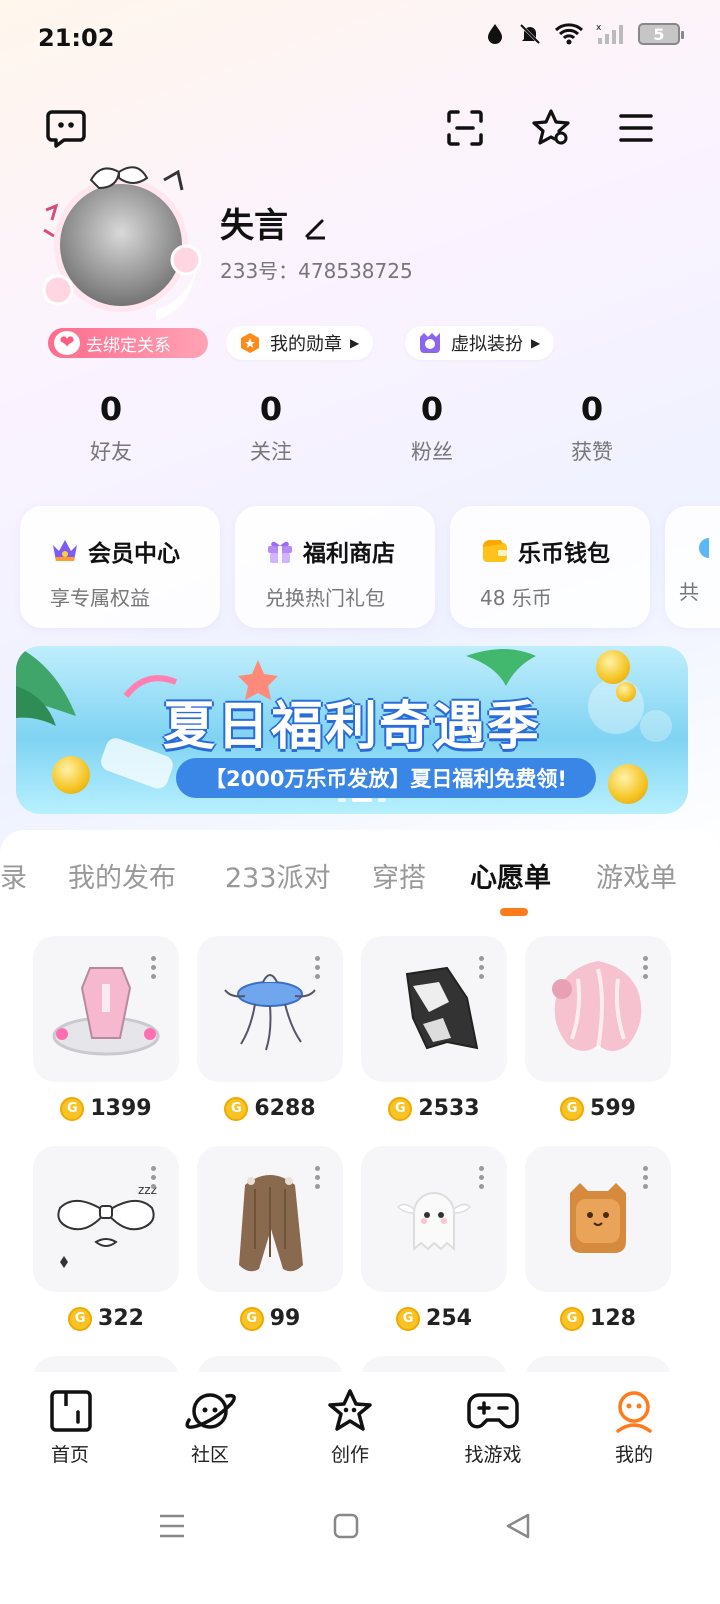 This screenshot has width=720, height=1604. Describe the element at coordinates (495, 551) in the screenshot. I see `wallet-icon` at that location.